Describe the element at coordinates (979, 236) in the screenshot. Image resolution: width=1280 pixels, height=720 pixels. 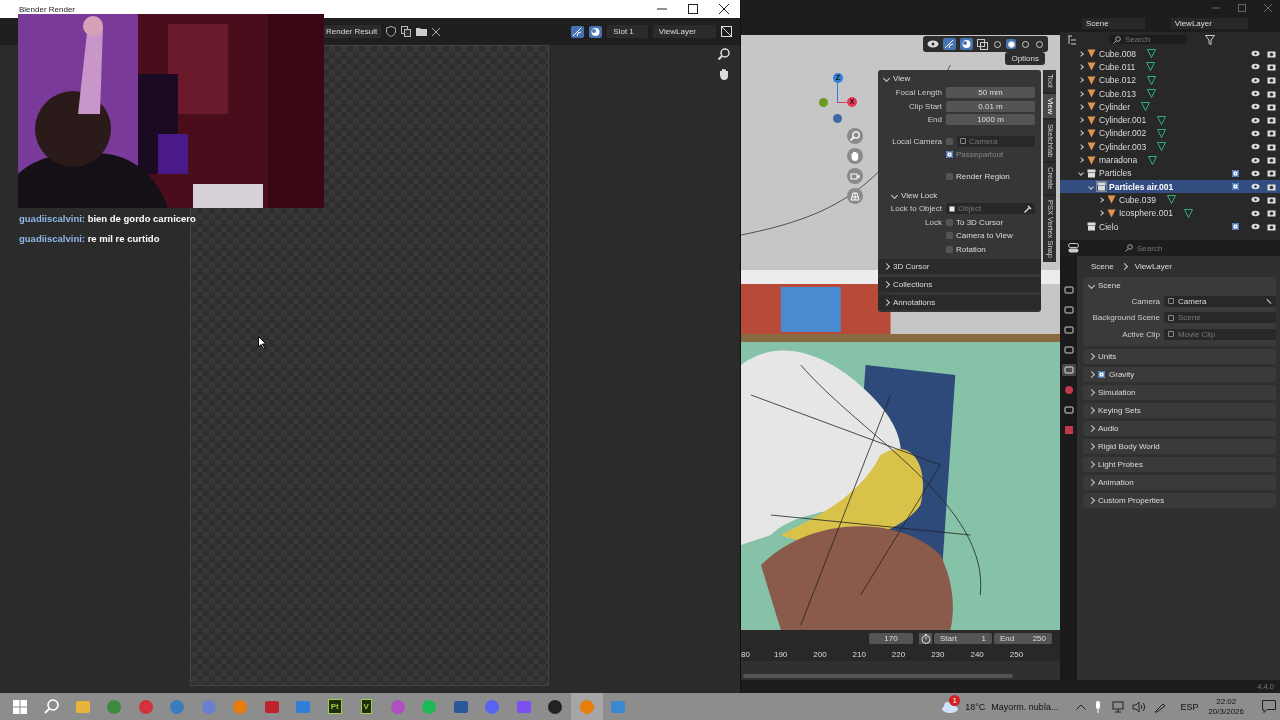
I see `checkbox: Camera to View` at that location.